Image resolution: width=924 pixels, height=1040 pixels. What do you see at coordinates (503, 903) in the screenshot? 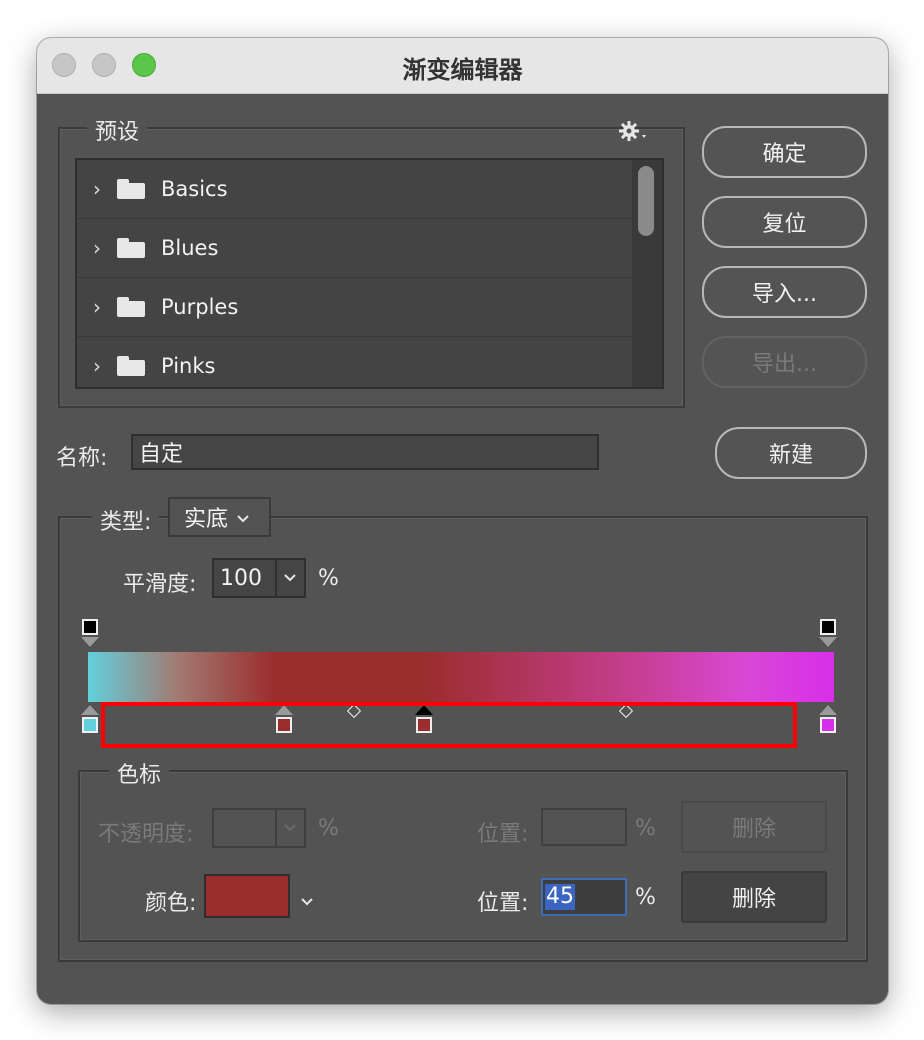
I see `color-position-label: 位置:` at bounding box center [503, 903].